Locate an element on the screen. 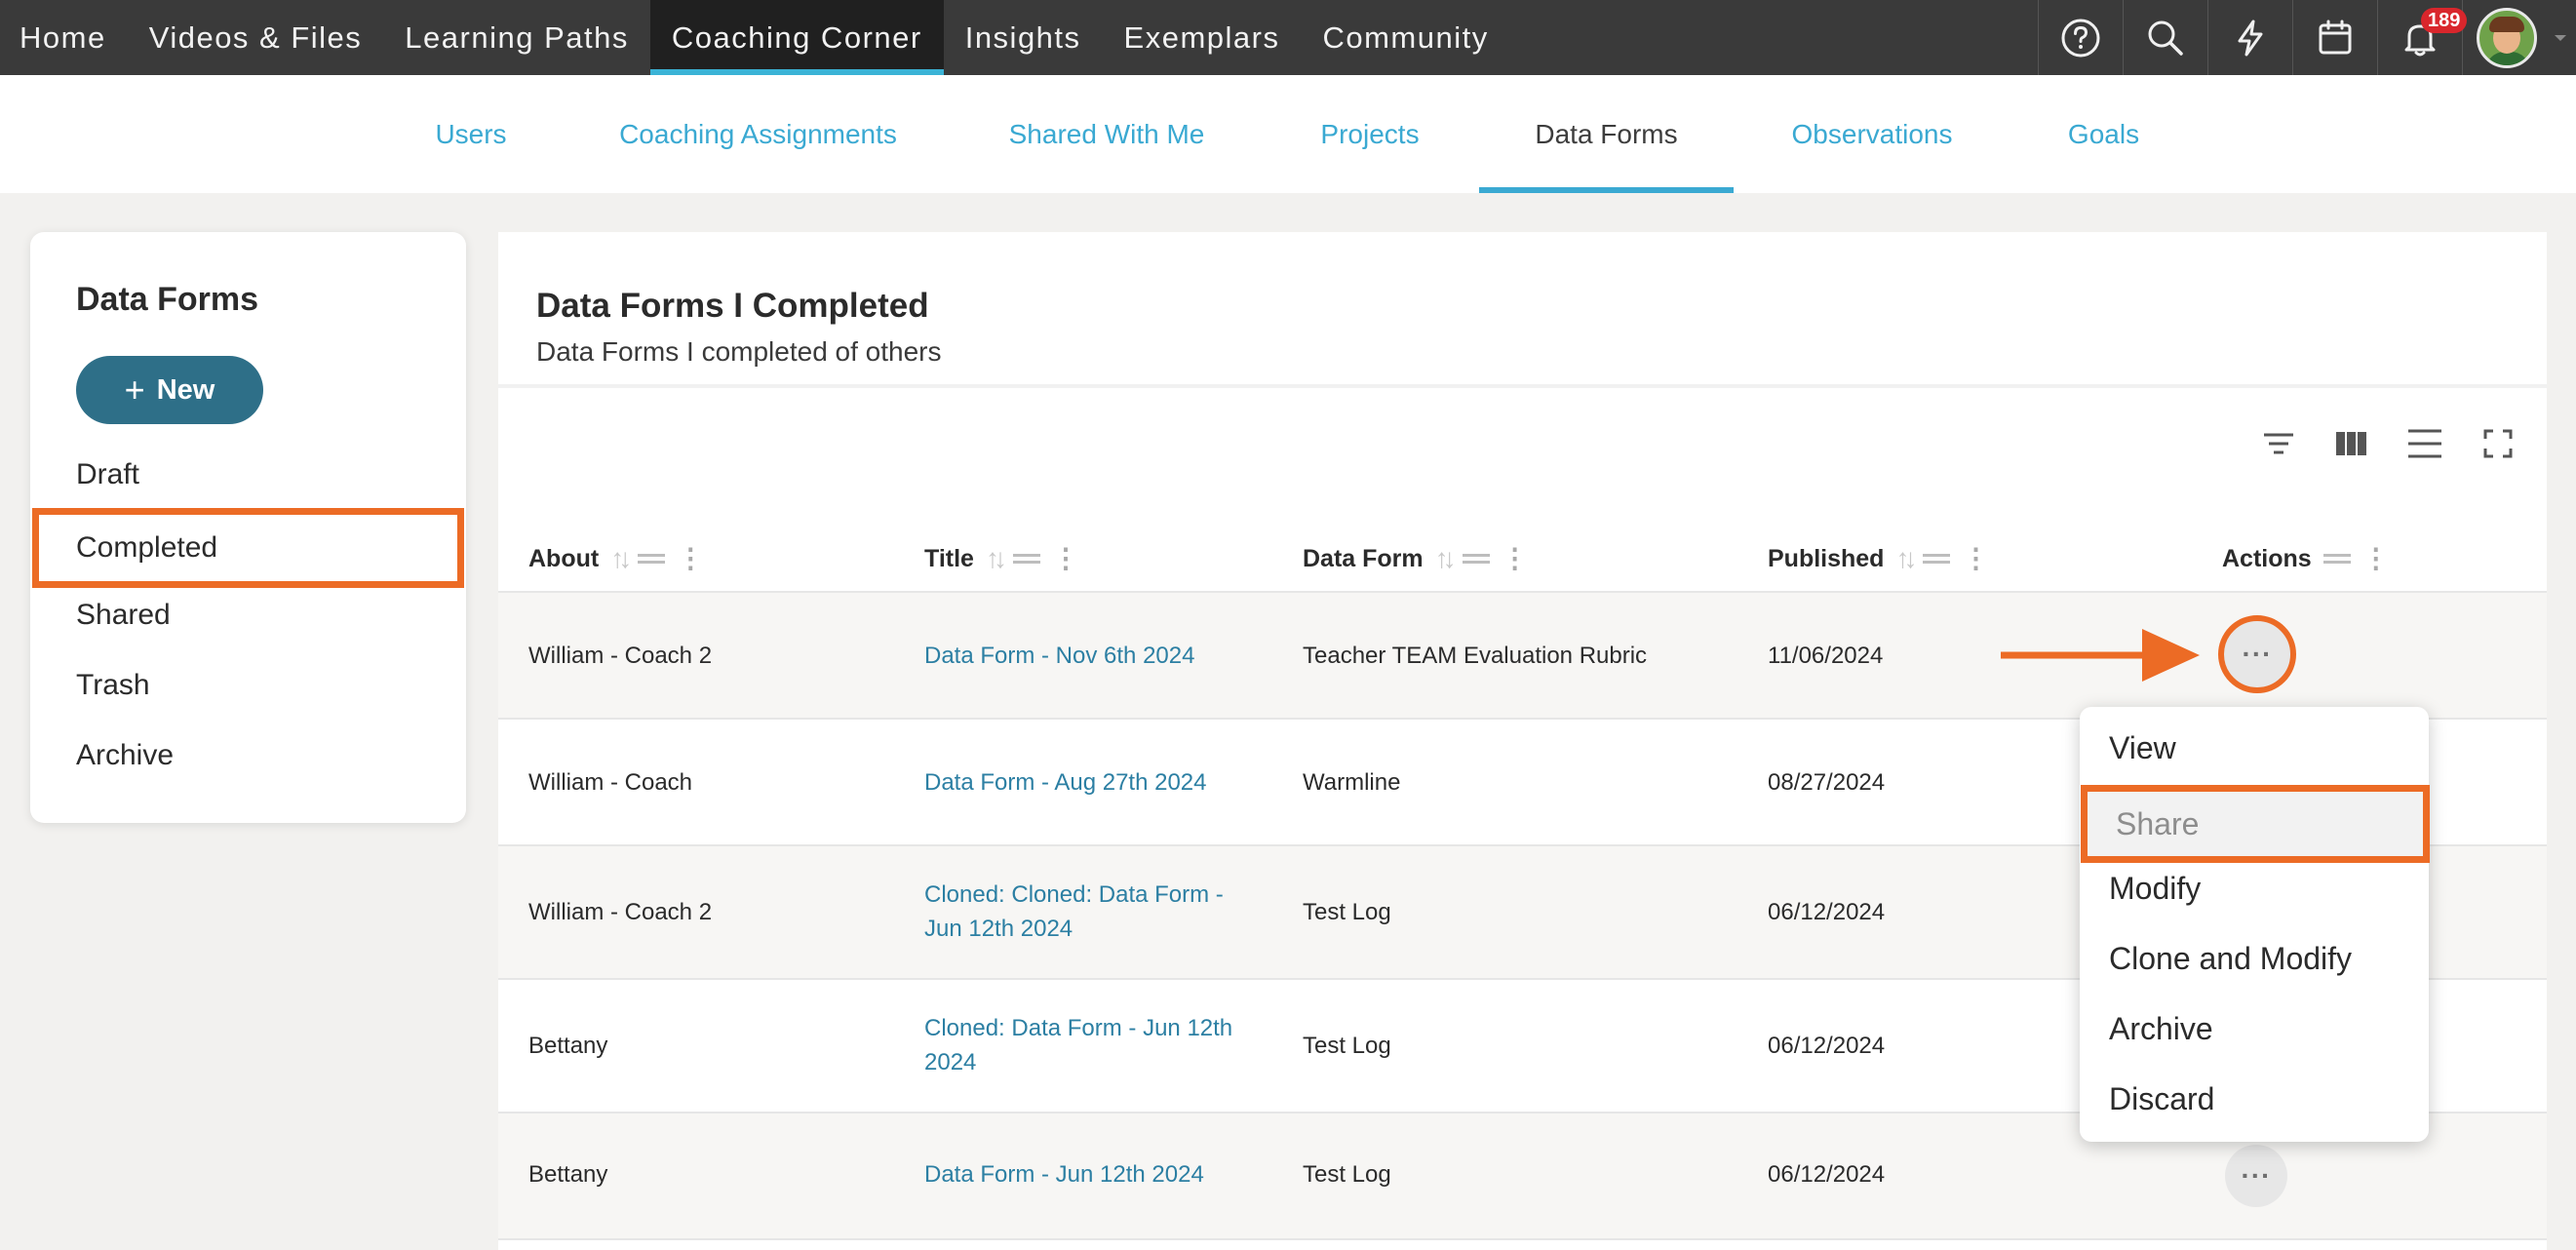 Image resolution: width=2576 pixels, height=1250 pixels. activity-button is located at coordinates (2249, 37).